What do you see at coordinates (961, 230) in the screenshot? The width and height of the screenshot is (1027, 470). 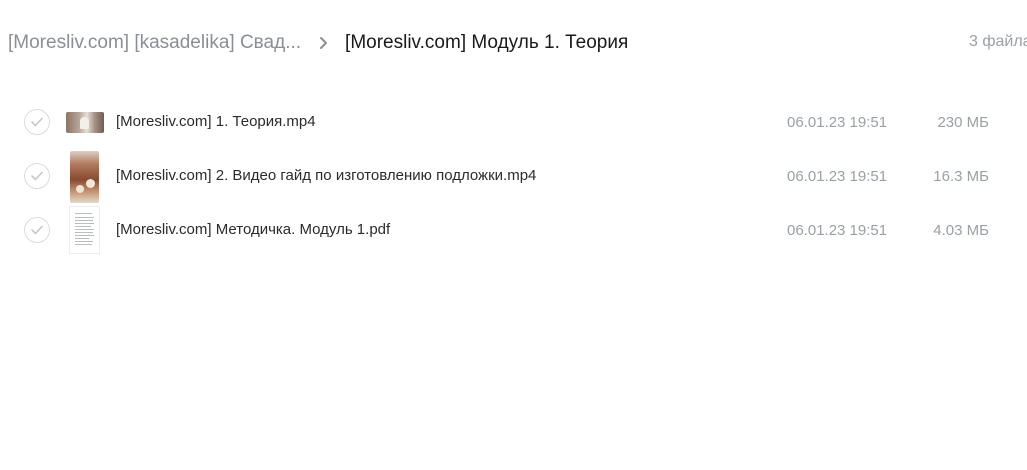 I see `file-size: 4.03 МБ` at bounding box center [961, 230].